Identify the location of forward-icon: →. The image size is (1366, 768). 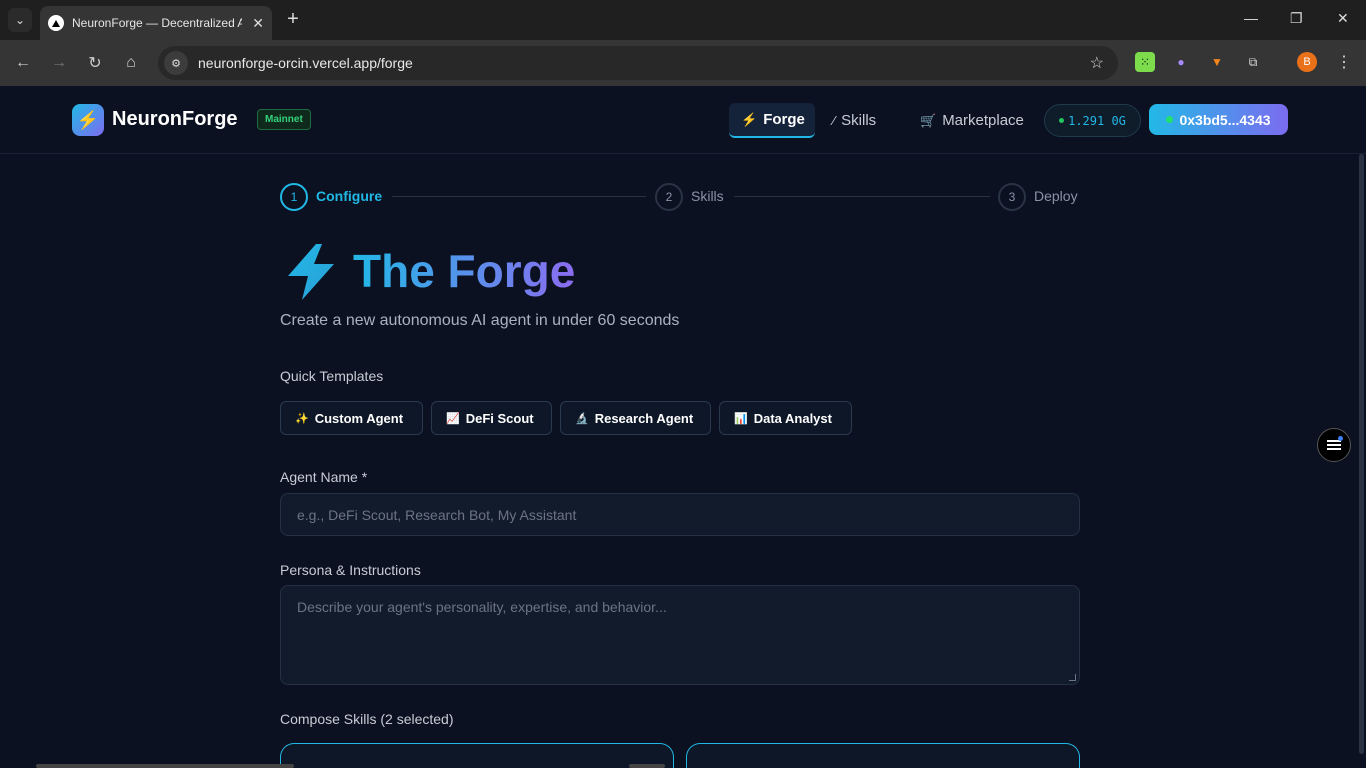
(59, 63).